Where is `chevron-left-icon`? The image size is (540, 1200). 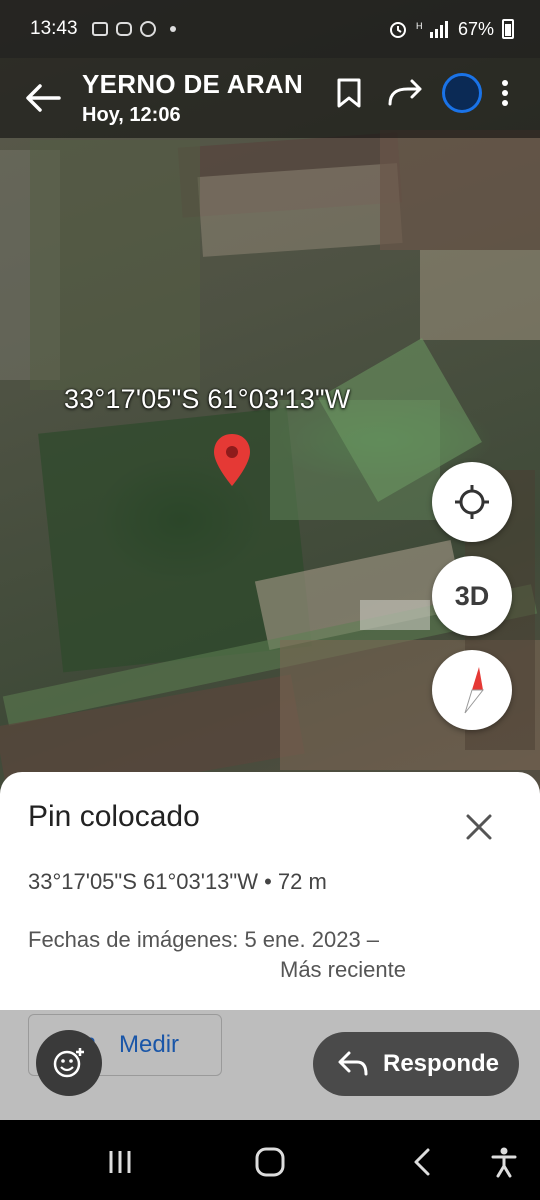 chevron-left-icon is located at coordinates (422, 1162).